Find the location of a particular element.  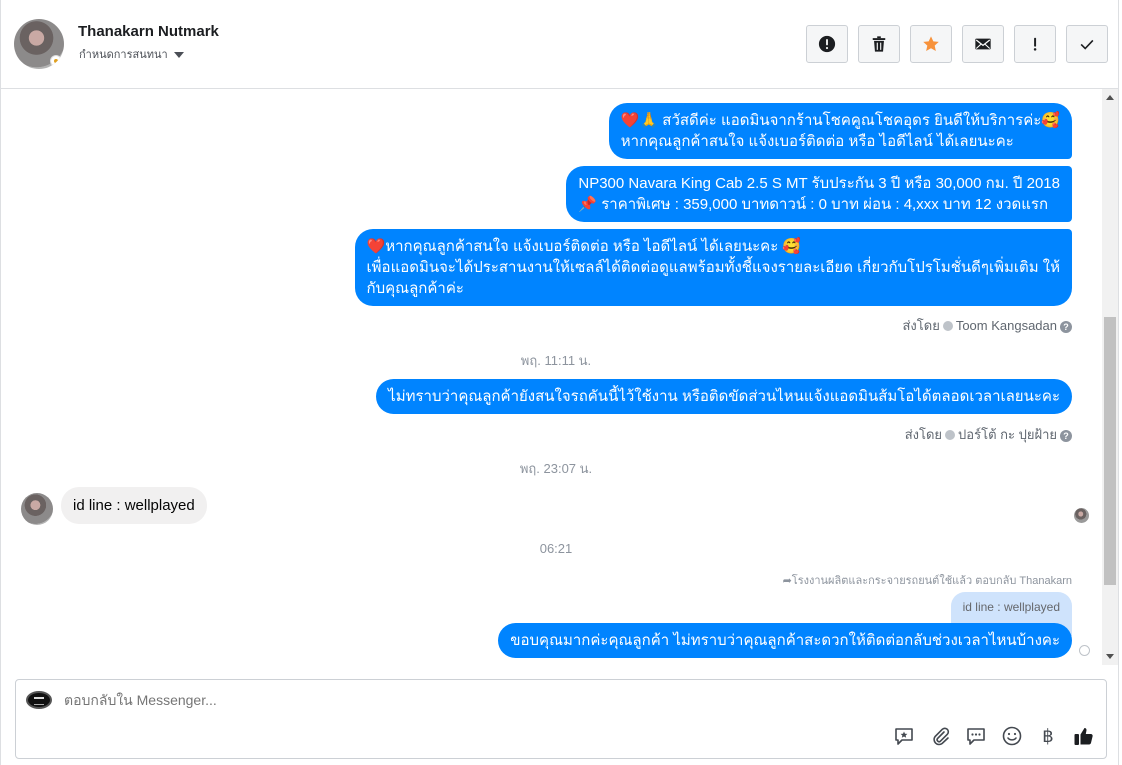

delete-button is located at coordinates (879, 44).